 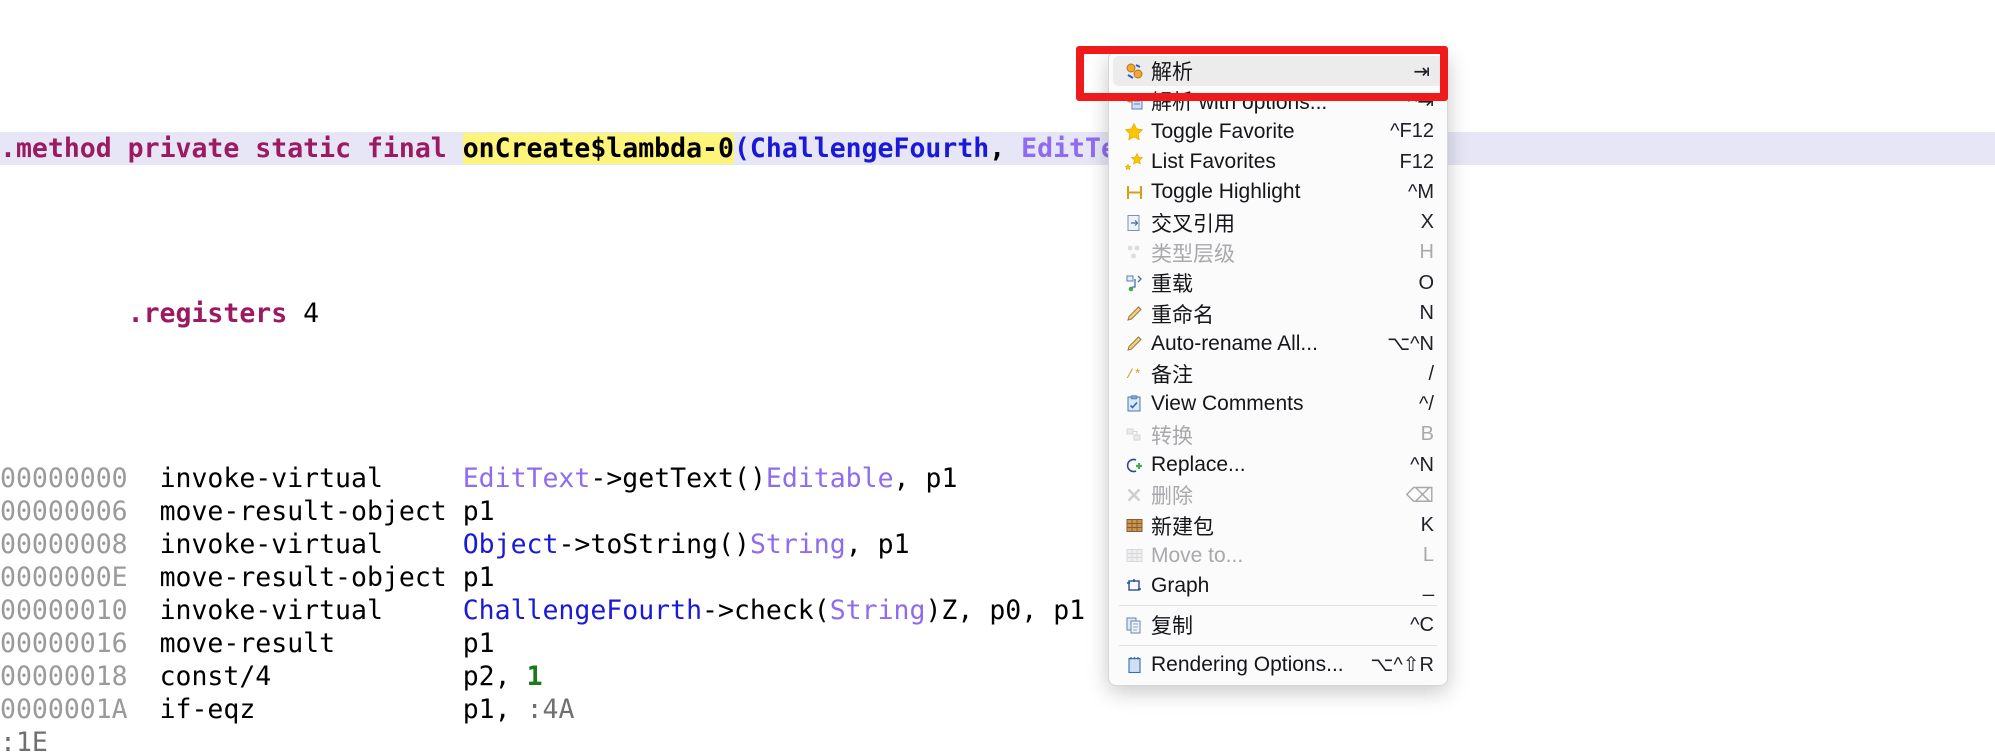 I want to click on menu-item-shortcut: ^⇥, so click(x=1420, y=101).